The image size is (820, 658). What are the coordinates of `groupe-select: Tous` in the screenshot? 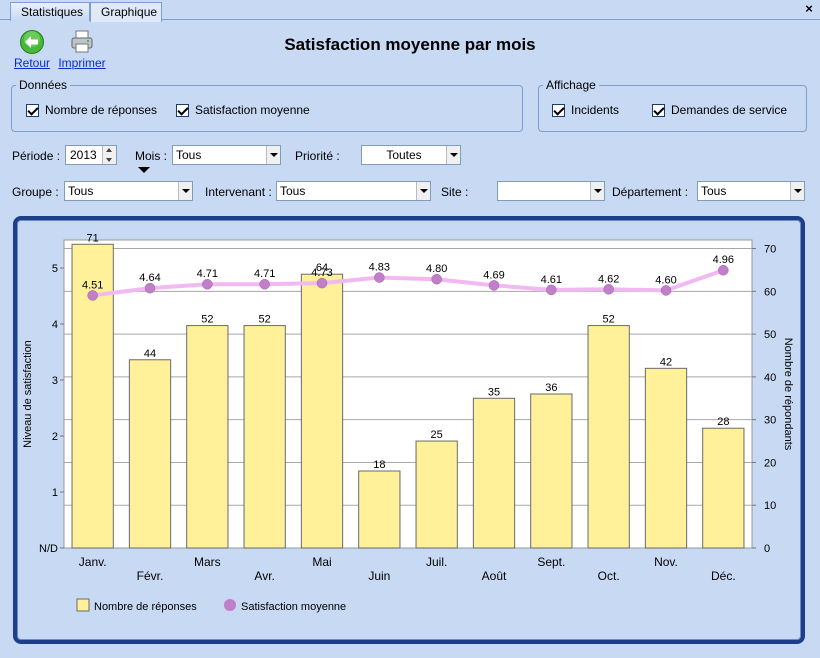 It's located at (128, 191).